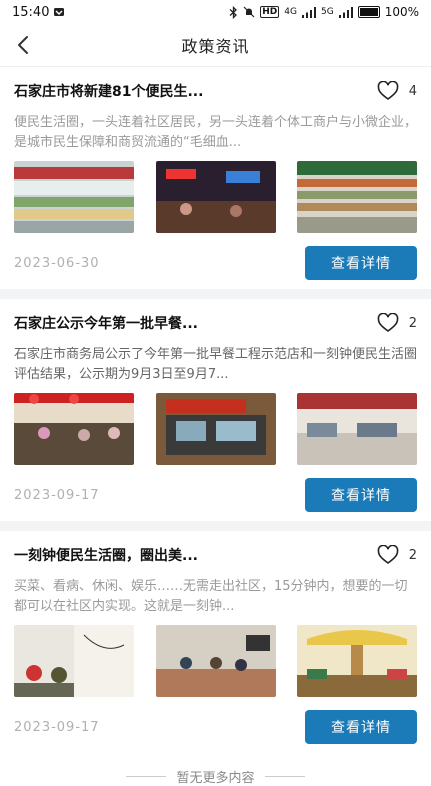  Describe the element at coordinates (270, 12) in the screenshot. I see `hd-label: HD` at that location.